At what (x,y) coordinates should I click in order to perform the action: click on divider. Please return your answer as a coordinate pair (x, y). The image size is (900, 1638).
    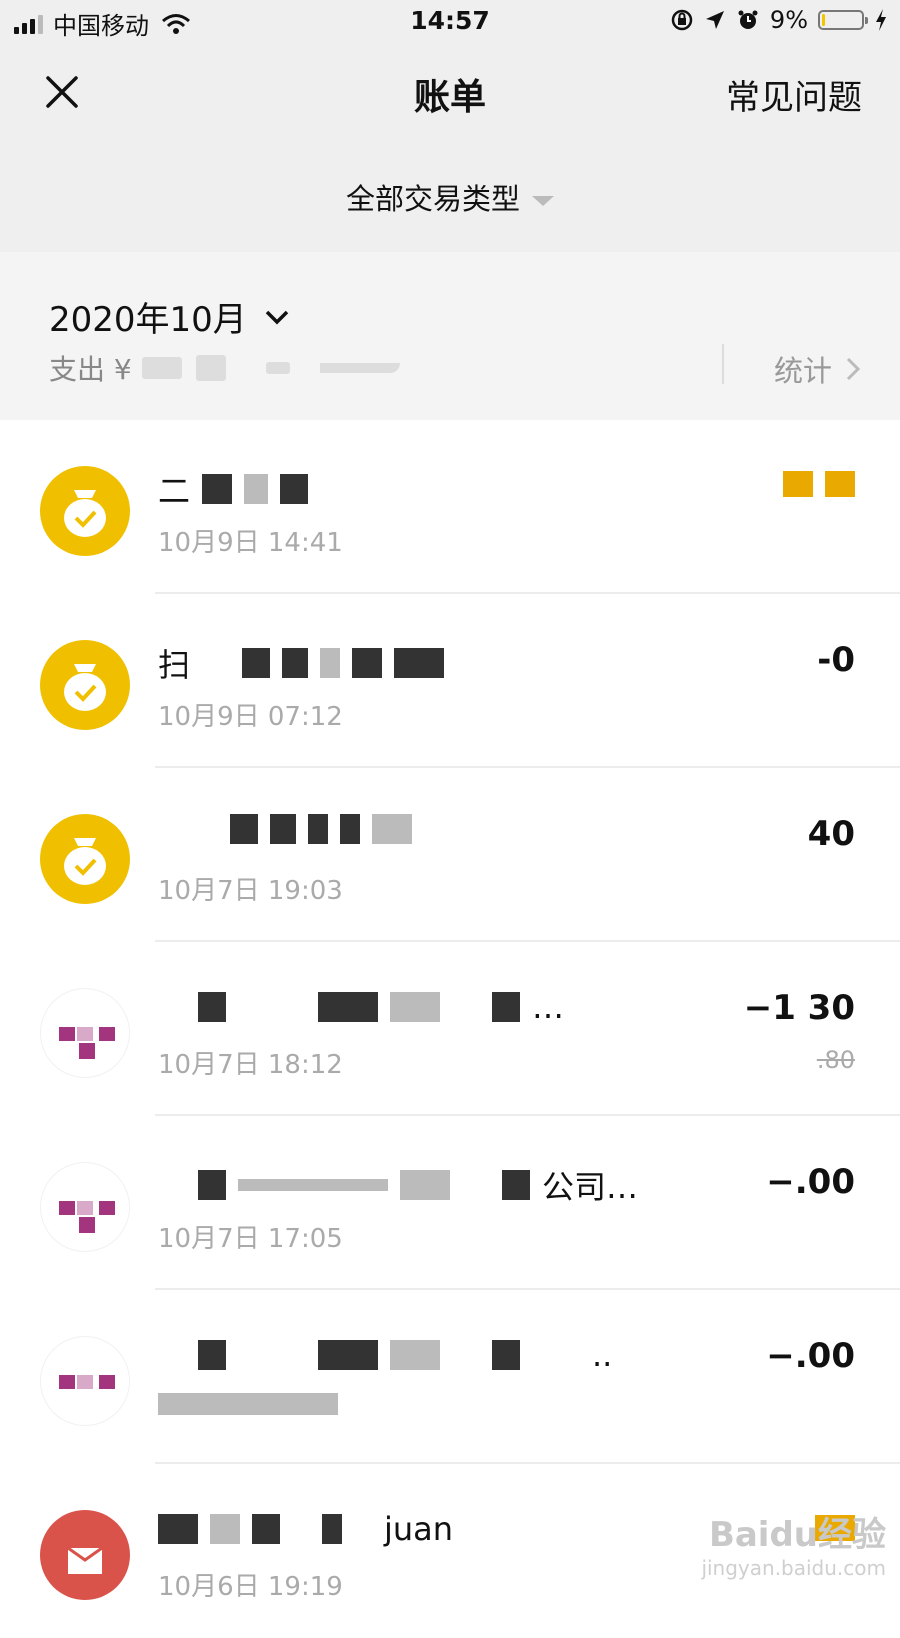
    Looking at the image, I should click on (723, 364).